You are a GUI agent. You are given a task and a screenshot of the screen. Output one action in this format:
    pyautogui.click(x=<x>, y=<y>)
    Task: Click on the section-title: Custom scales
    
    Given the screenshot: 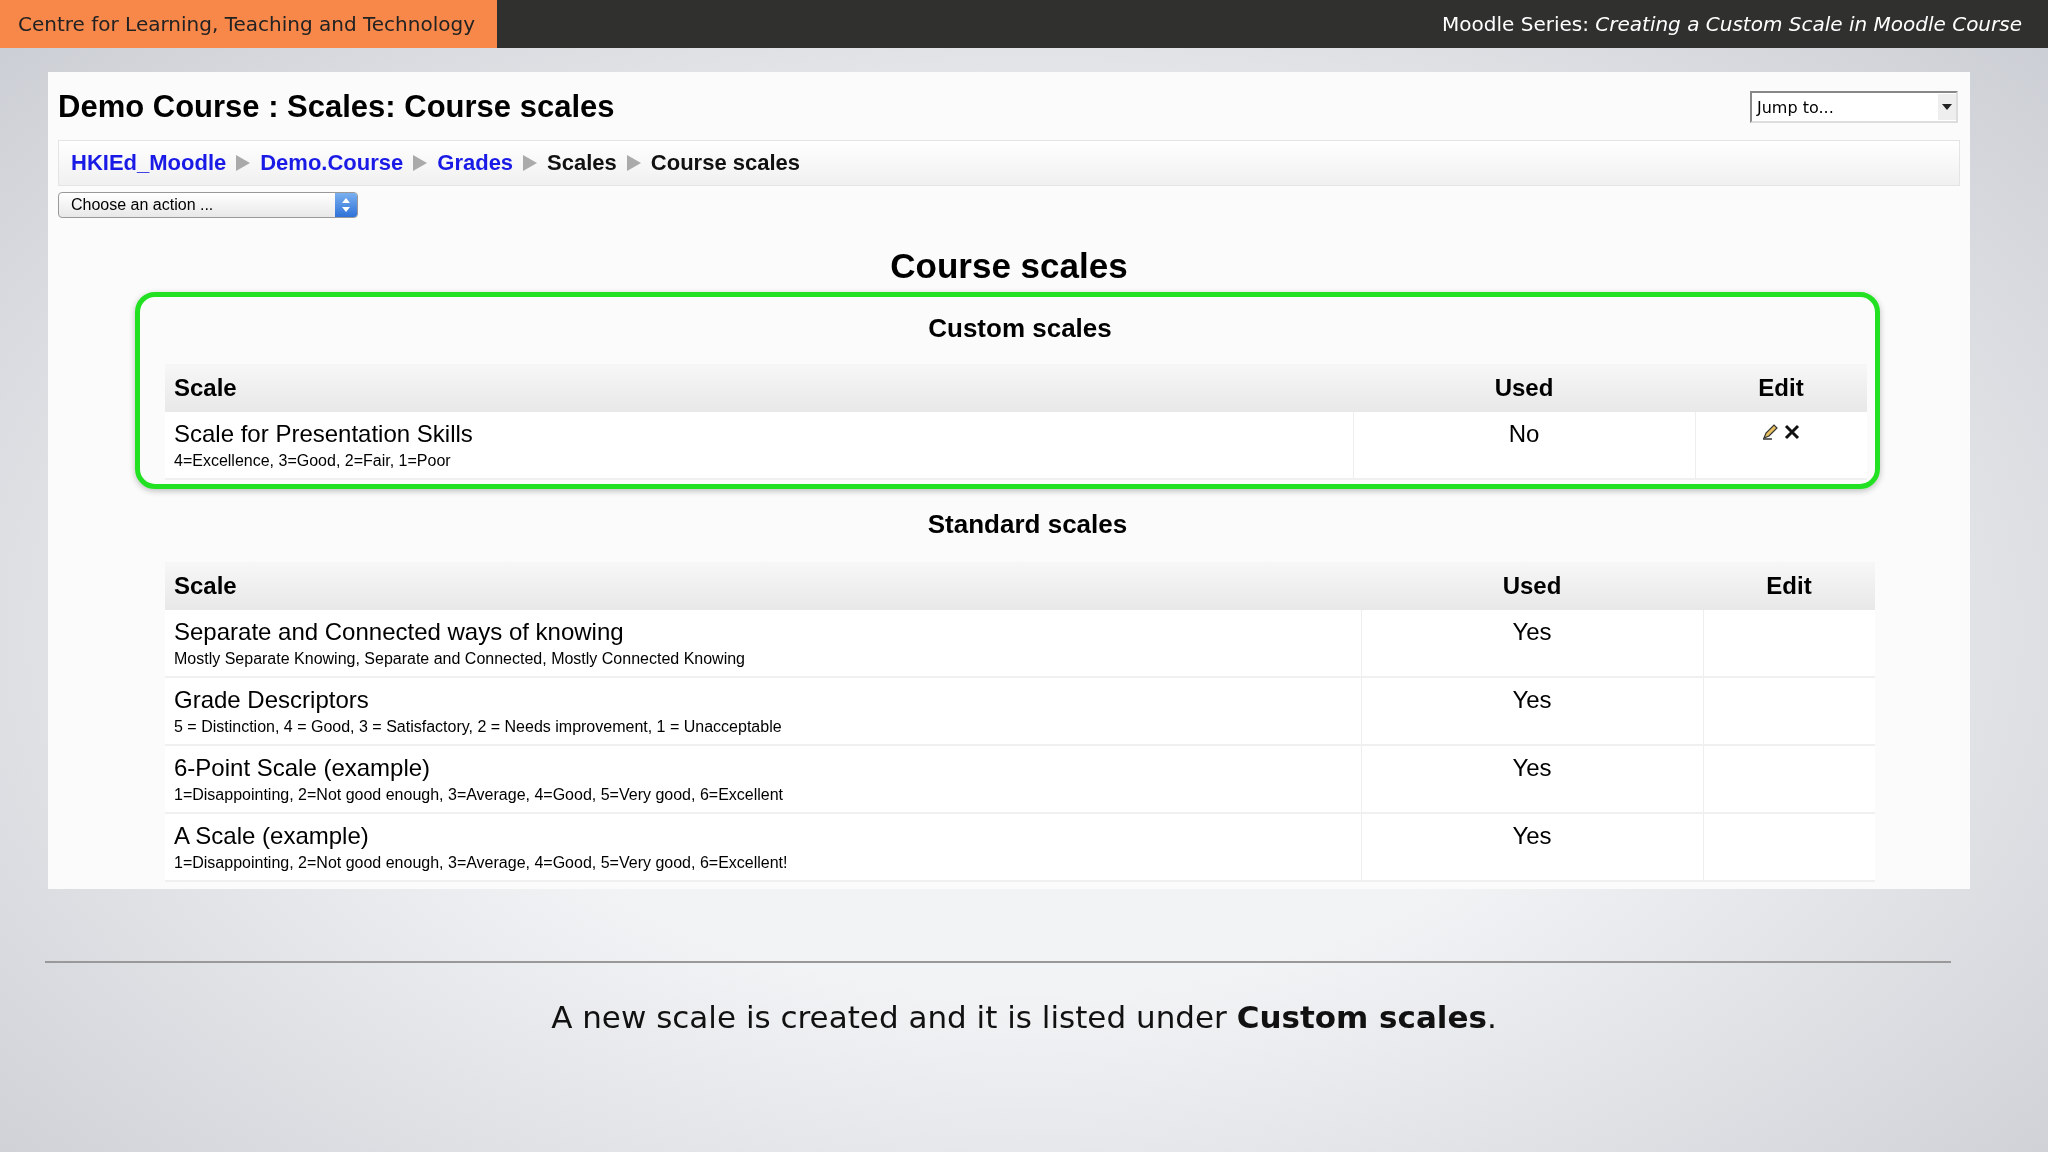 What is the action you would take?
    pyautogui.click(x=1020, y=328)
    